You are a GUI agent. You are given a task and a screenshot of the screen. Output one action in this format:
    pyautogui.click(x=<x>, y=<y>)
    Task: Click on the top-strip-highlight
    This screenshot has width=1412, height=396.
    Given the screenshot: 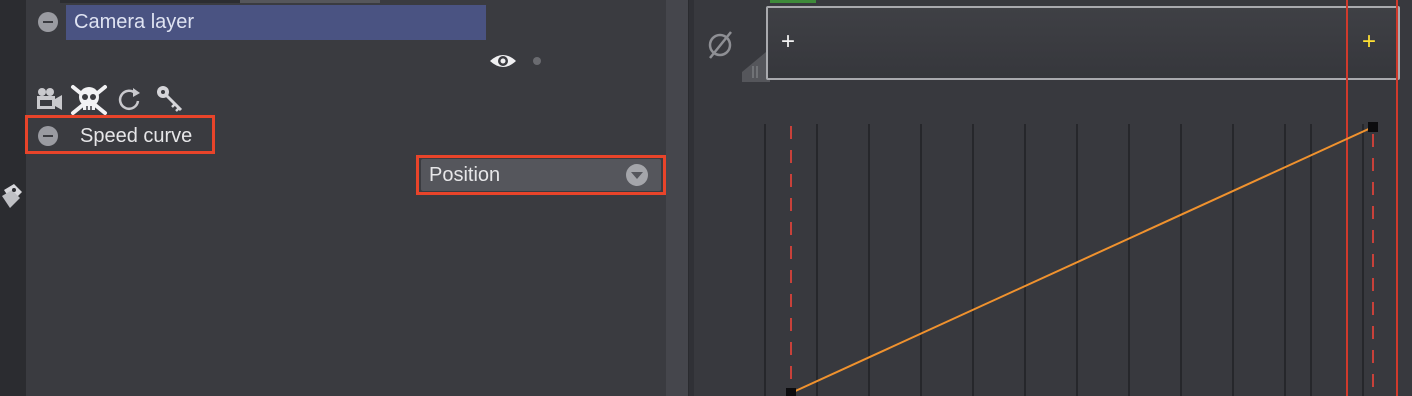 What is the action you would take?
    pyautogui.click(x=310, y=1)
    